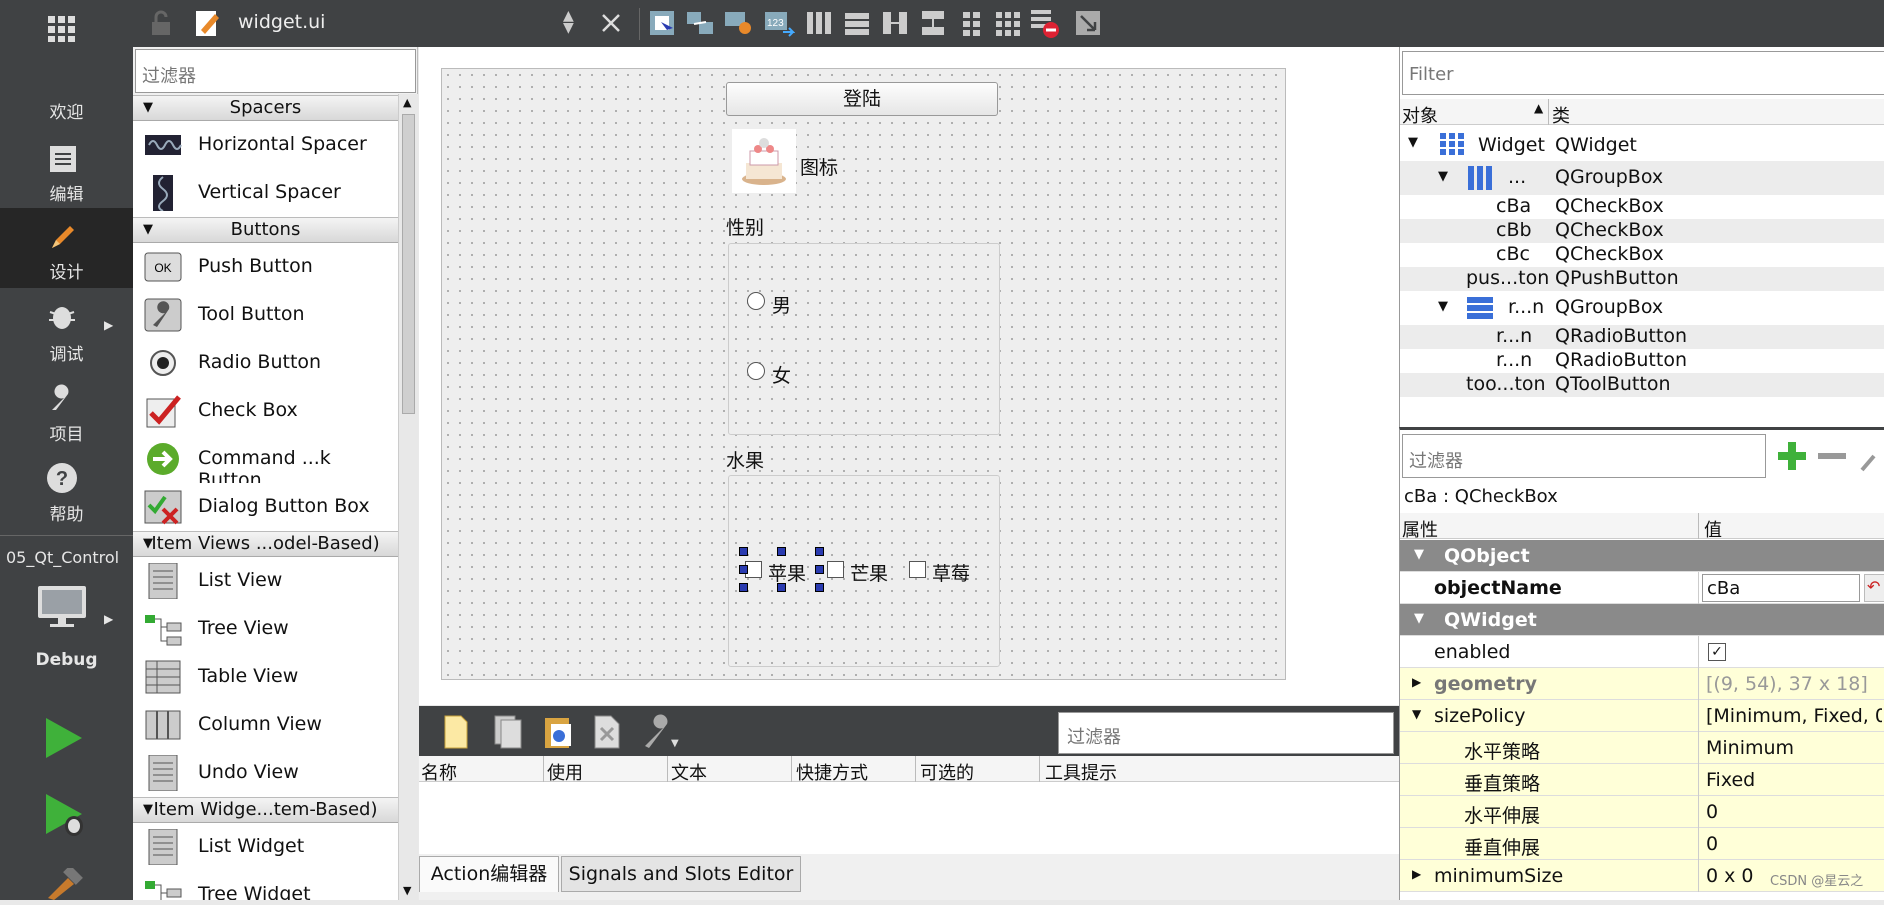 The image size is (1884, 905). I want to click on property-group-qobject: ▼ QObject, so click(1642, 556).